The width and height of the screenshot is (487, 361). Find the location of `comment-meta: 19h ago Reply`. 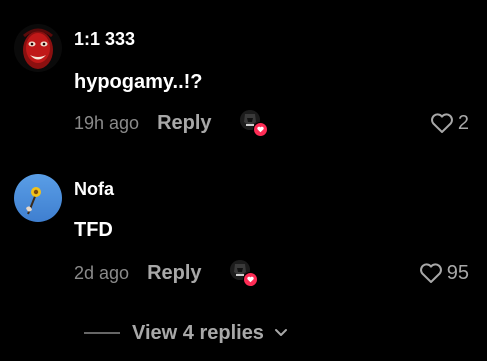

comment-meta: 19h ago Reply is located at coordinates (171, 123).